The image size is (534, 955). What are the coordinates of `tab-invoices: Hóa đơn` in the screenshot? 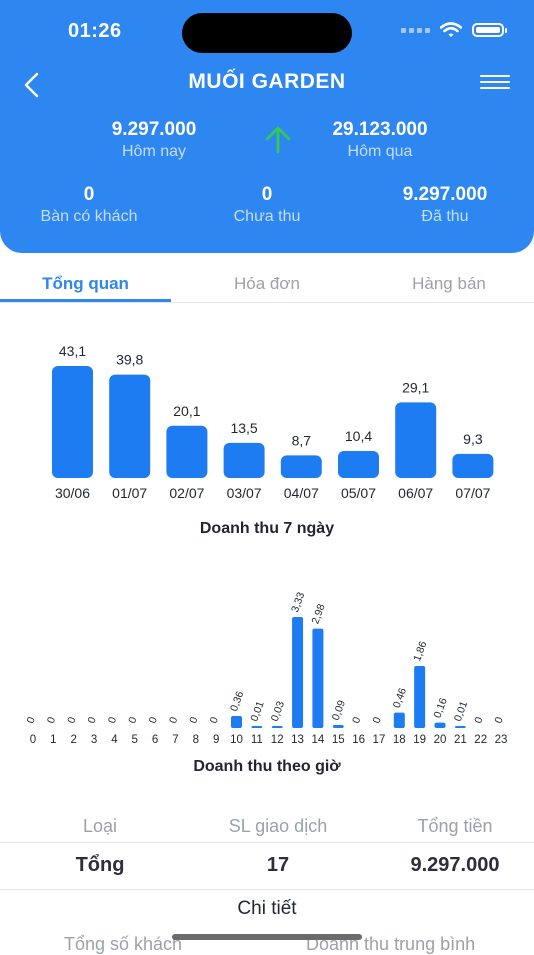 It's located at (267, 284).